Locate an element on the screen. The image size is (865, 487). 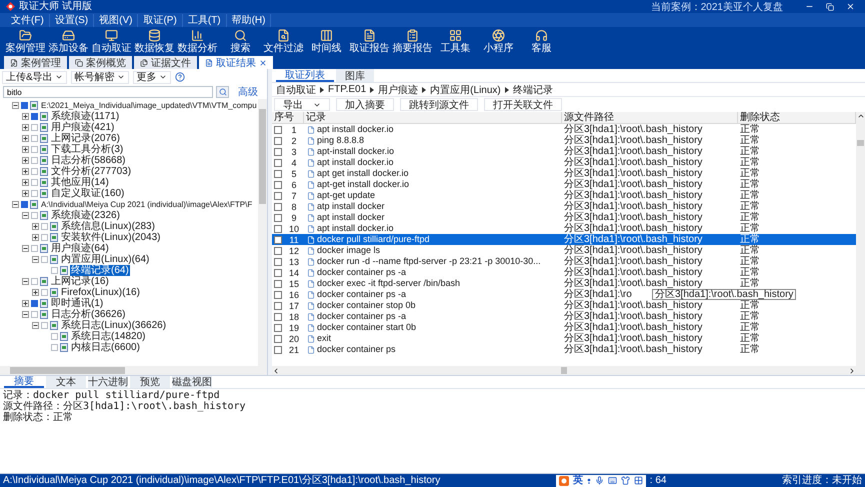
close-icon is located at coordinates (263, 62).